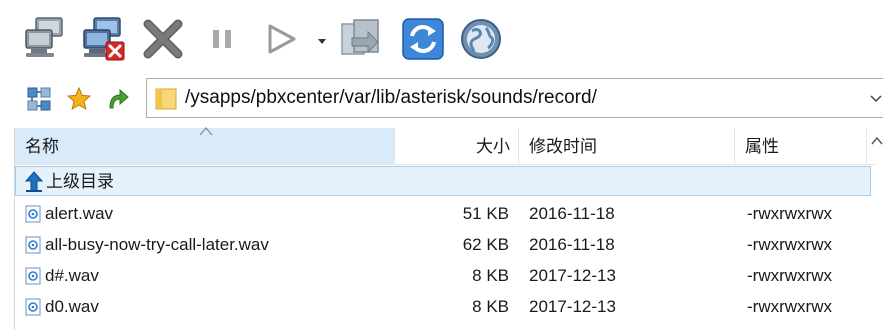 The image size is (883, 330). What do you see at coordinates (72, 306) in the screenshot?
I see `file-name: d0.wav` at bounding box center [72, 306].